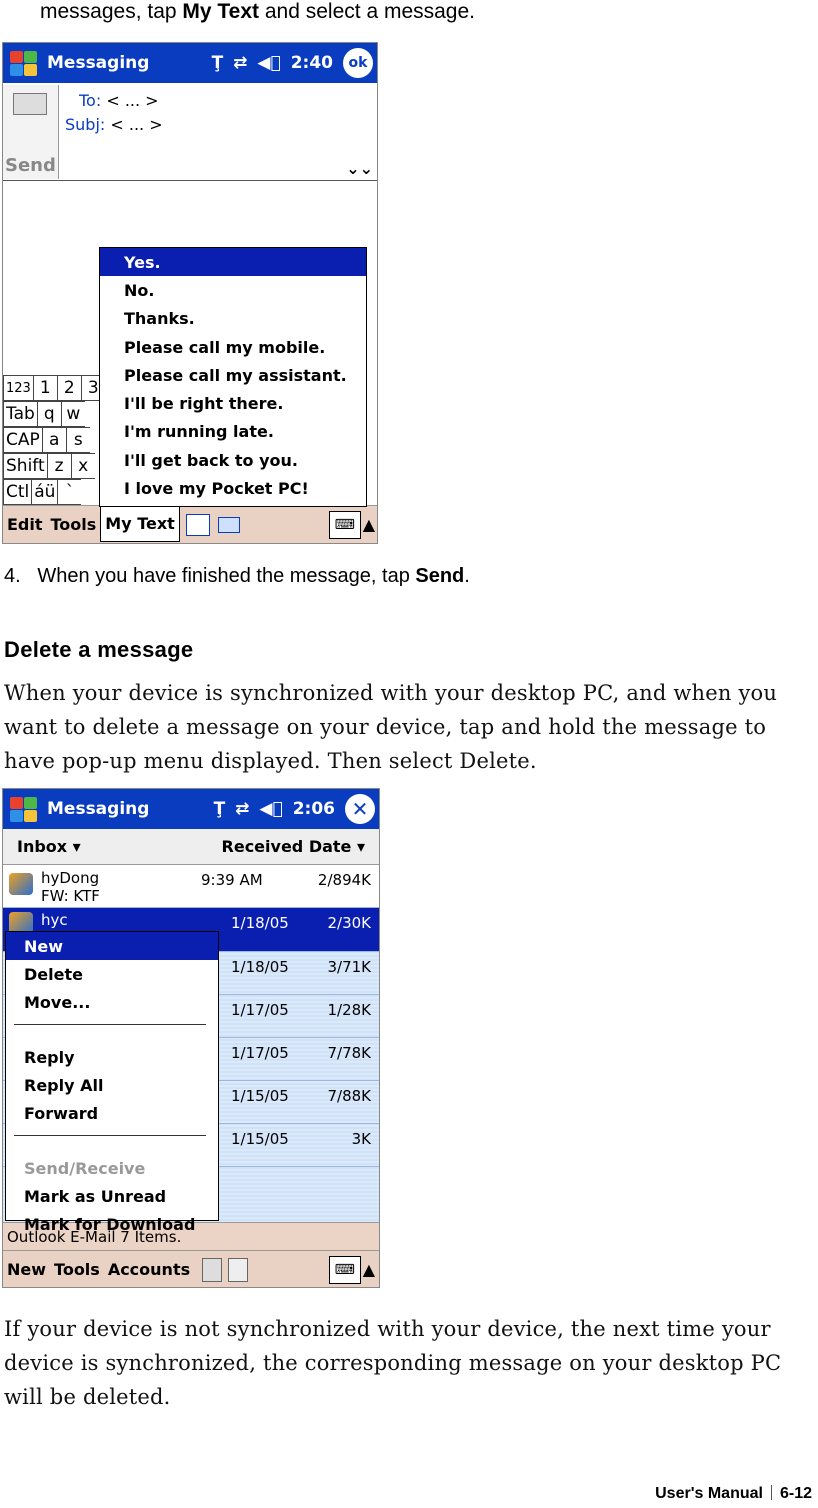 The width and height of the screenshot is (818, 1508). I want to click on menu-bar: New Tools Accounts ⌨ ▲, so click(191, 1268).